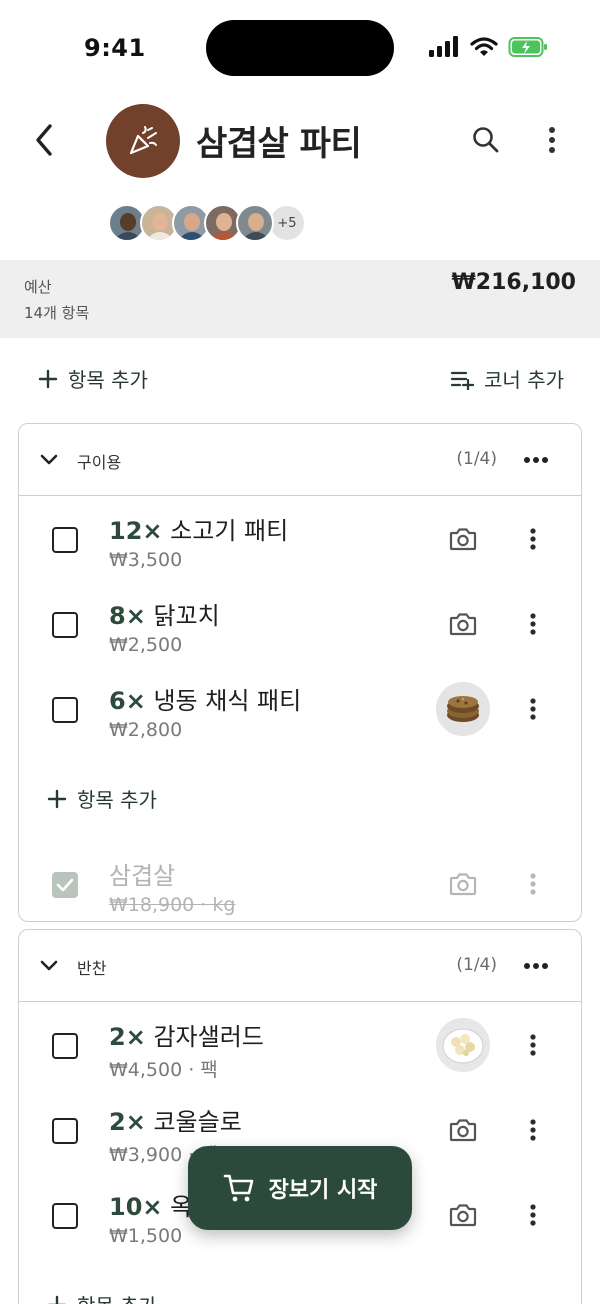  Describe the element at coordinates (238, 1188) in the screenshot. I see `shopping-cart-icon` at that location.